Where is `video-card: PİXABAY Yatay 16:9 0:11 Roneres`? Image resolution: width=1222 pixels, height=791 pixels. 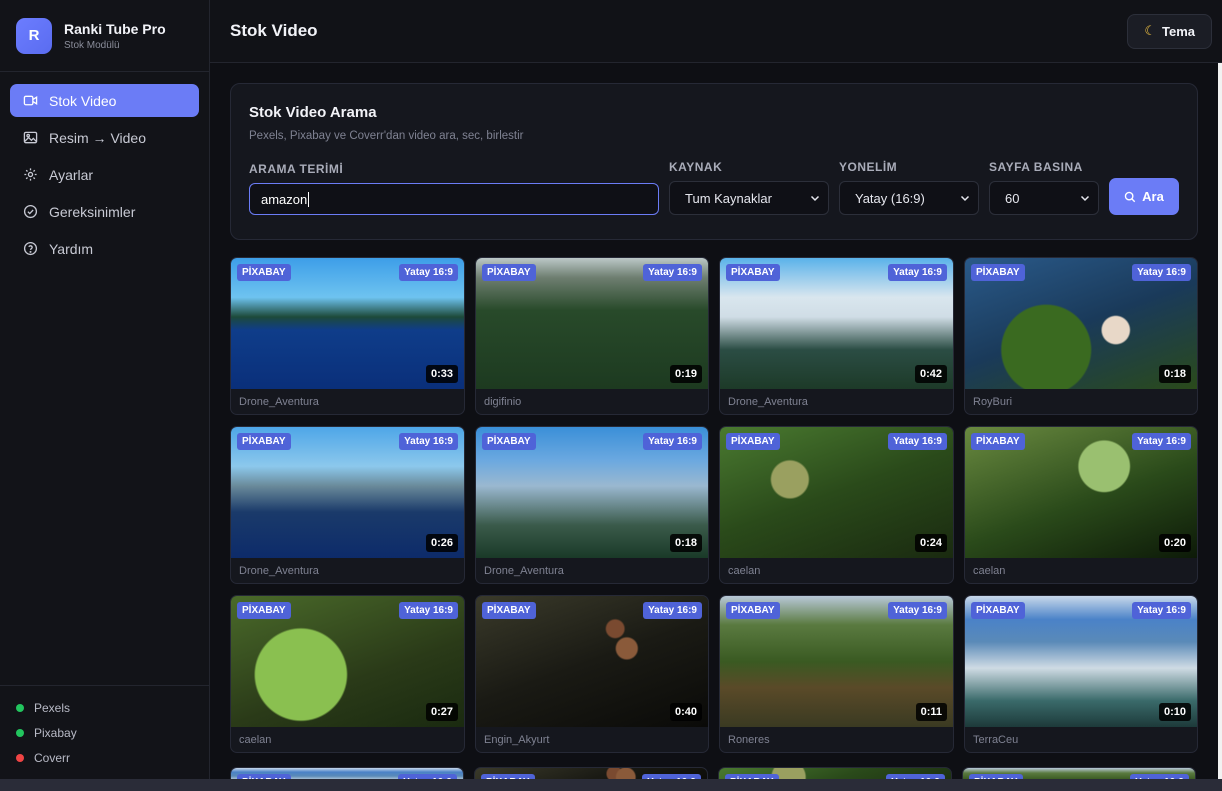
video-card: PİXABAY Yatay 16:9 0:11 Roneres is located at coordinates (836, 674).